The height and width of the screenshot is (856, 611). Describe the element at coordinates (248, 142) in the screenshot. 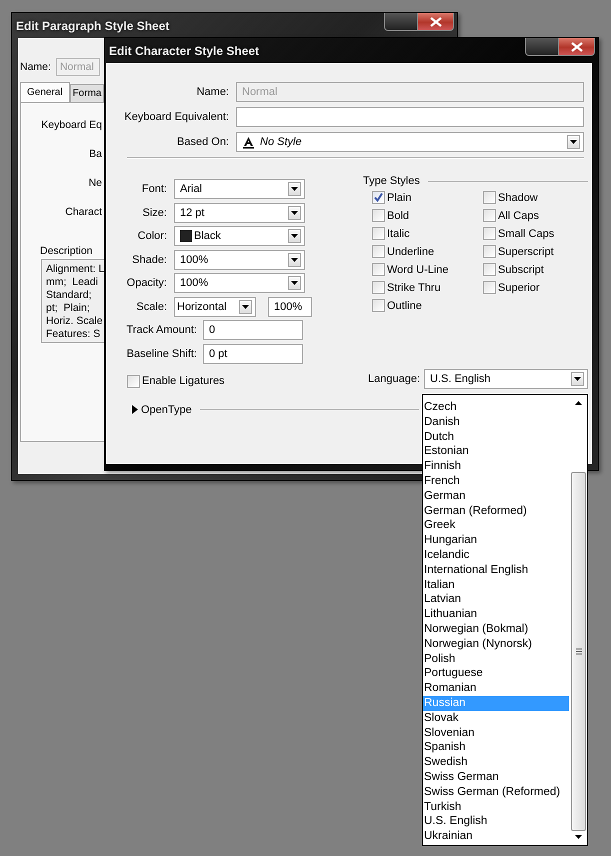

I see `style-icon` at that location.